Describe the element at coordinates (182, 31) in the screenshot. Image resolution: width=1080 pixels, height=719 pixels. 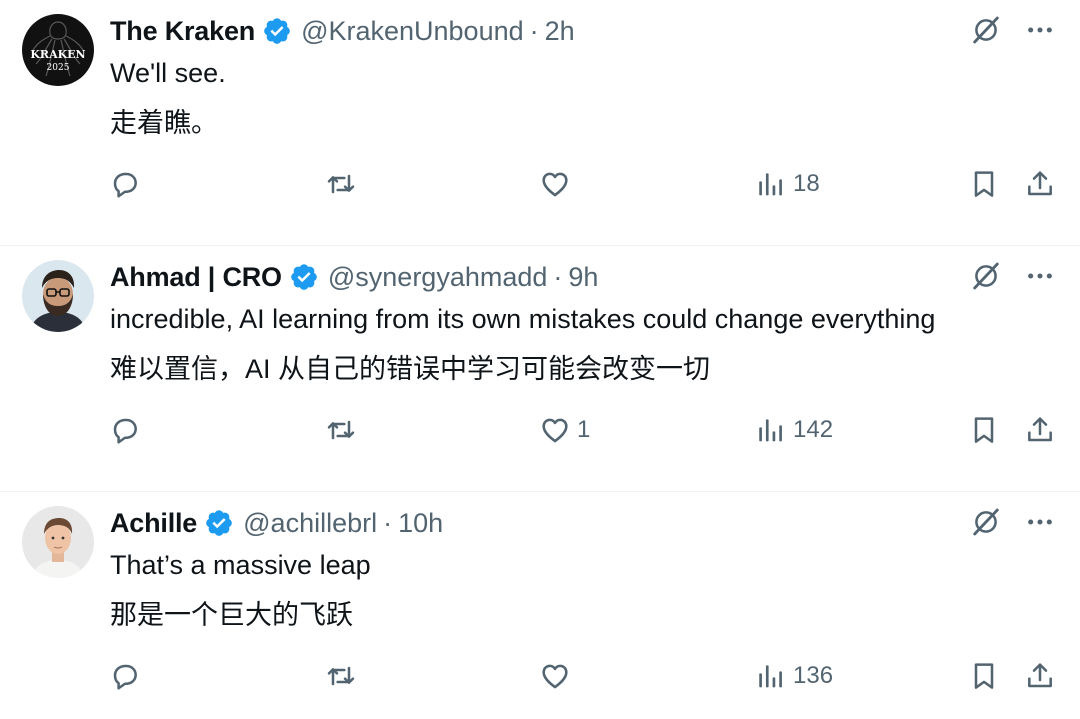
I see `author-name: The Kraken` at that location.